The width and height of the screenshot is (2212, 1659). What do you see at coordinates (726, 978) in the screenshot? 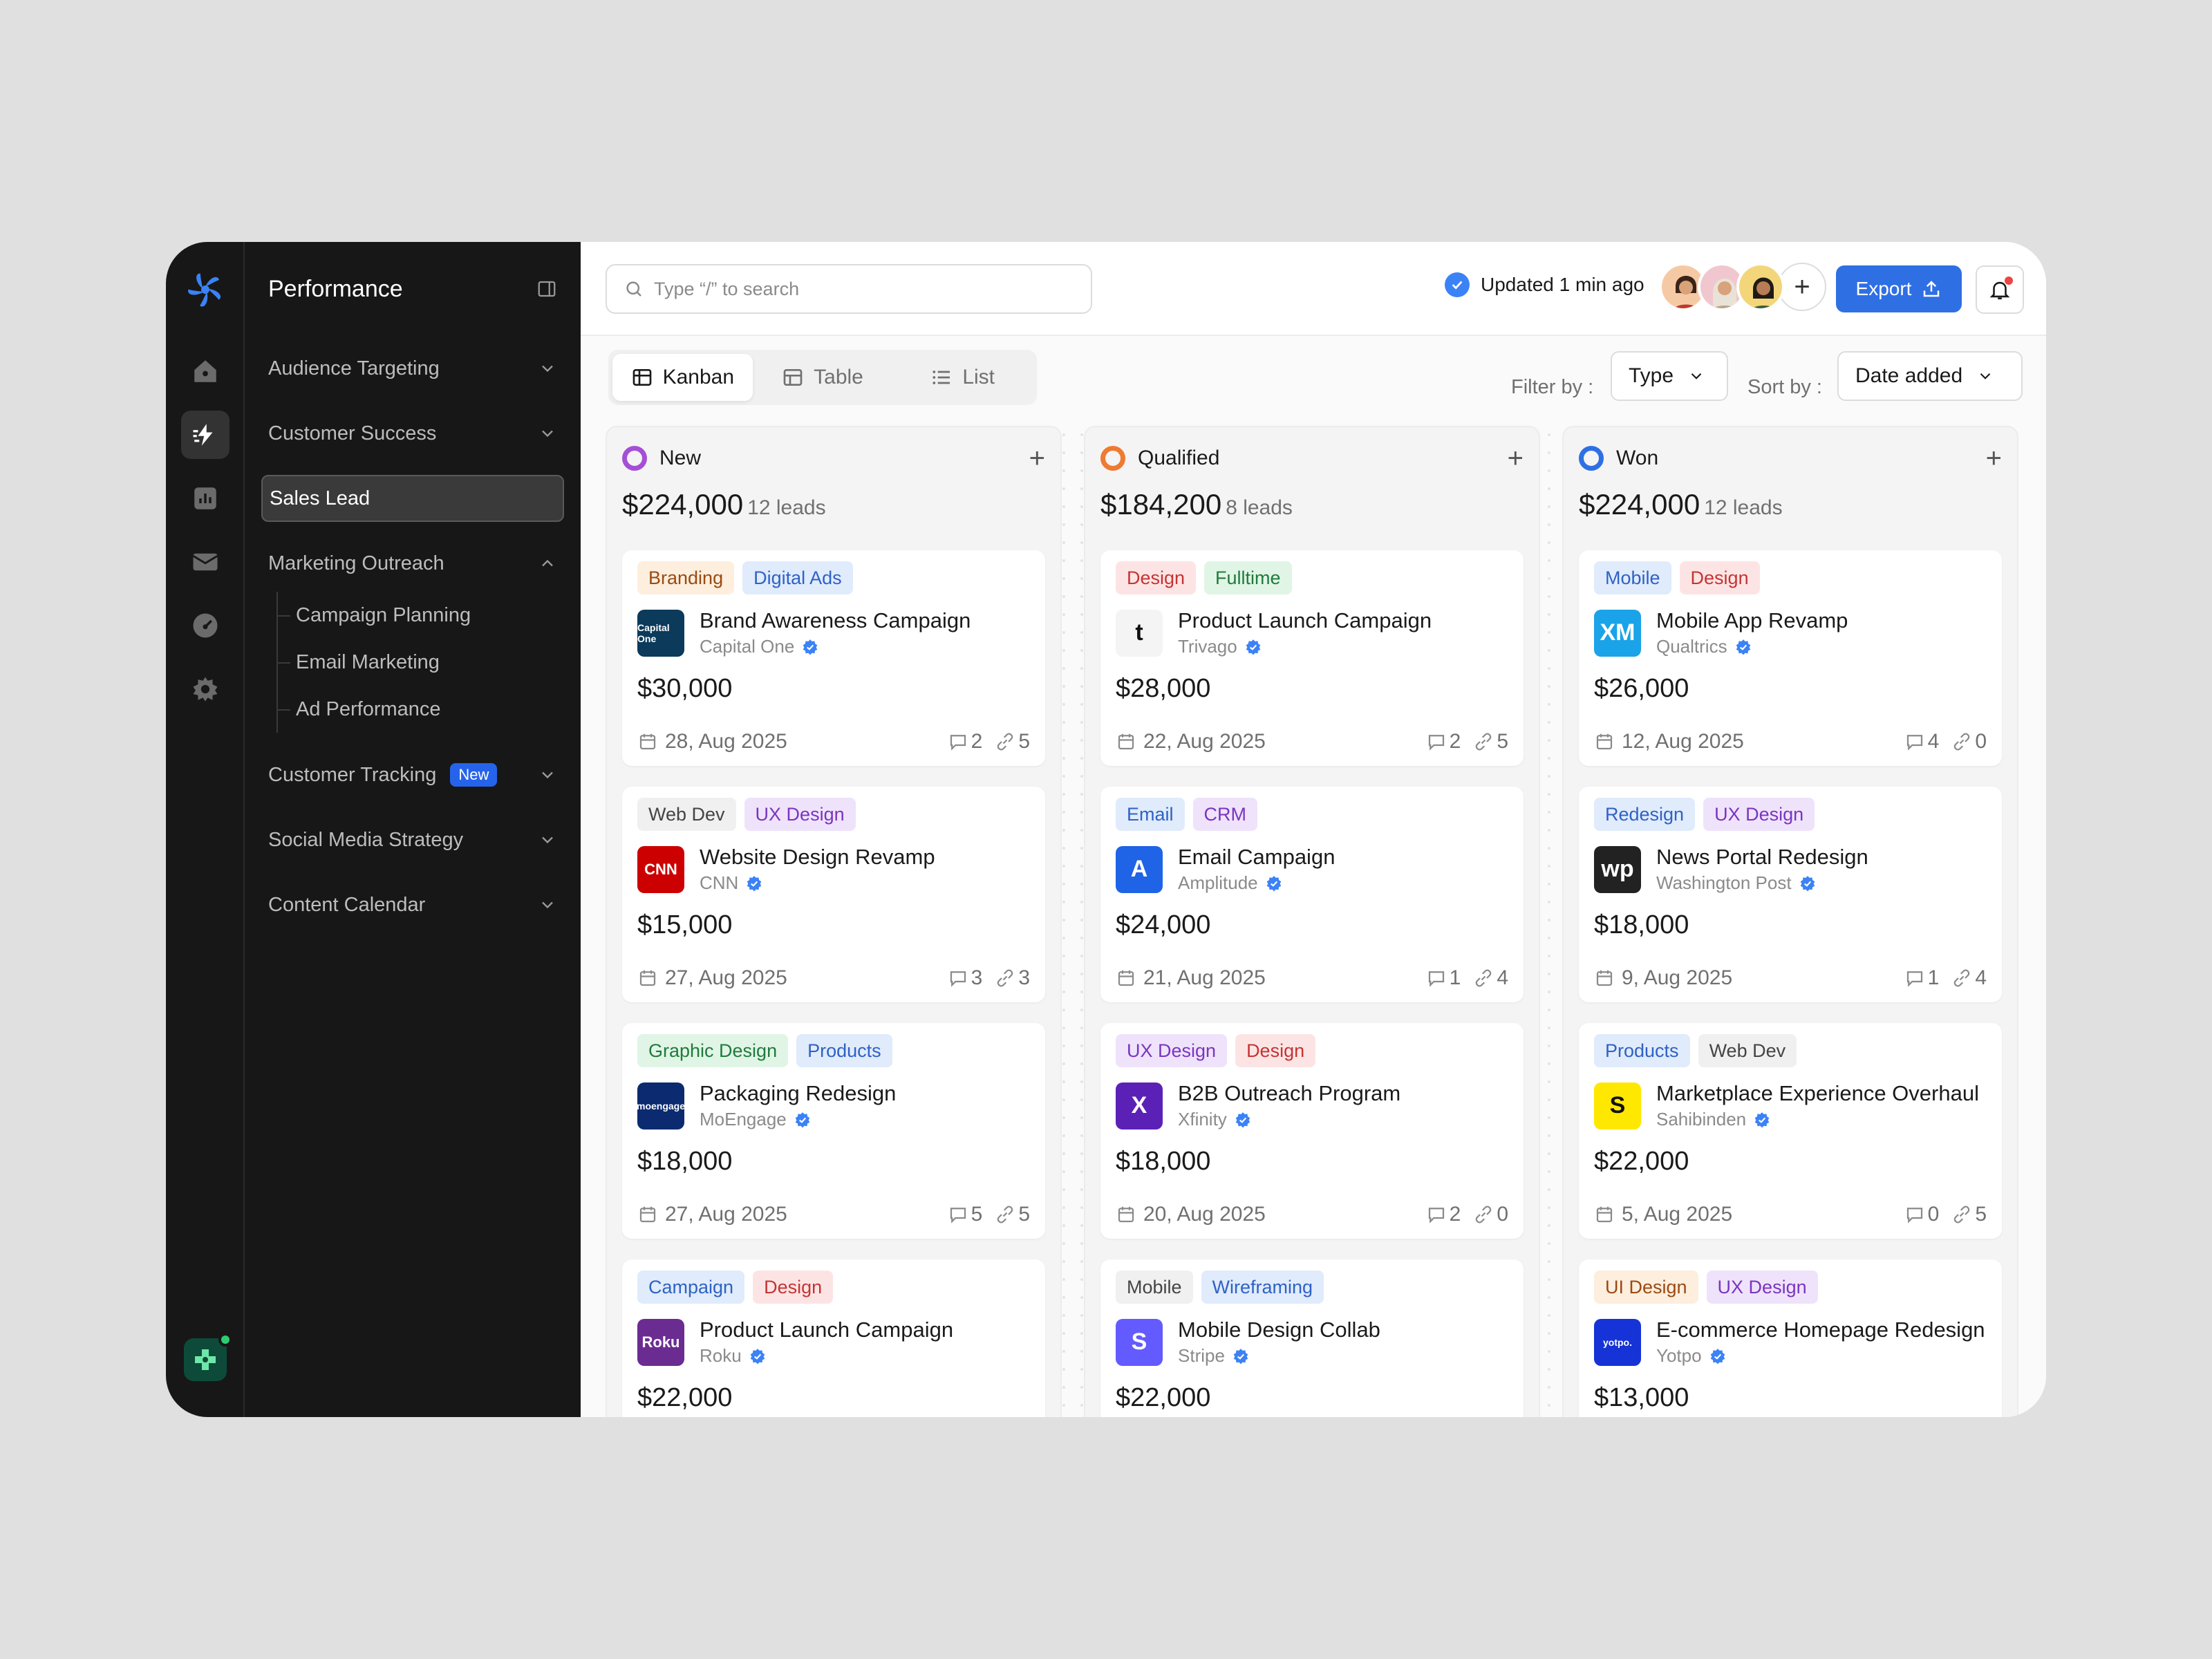
I see `lead-date: 27, Aug 2025` at bounding box center [726, 978].